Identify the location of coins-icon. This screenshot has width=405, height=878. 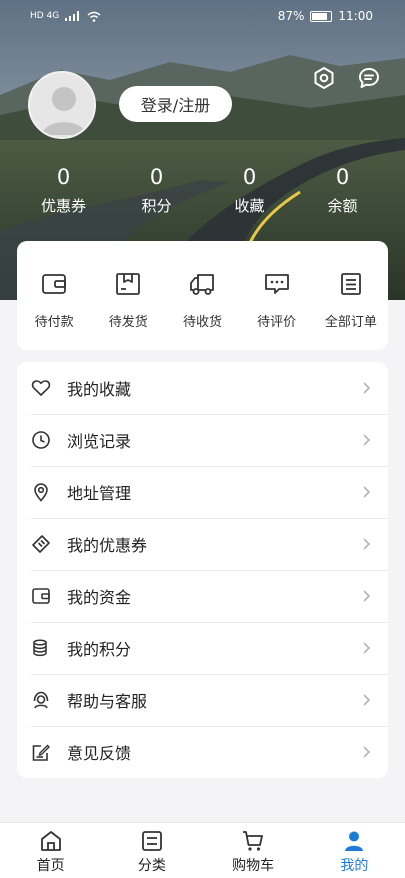
(41, 648).